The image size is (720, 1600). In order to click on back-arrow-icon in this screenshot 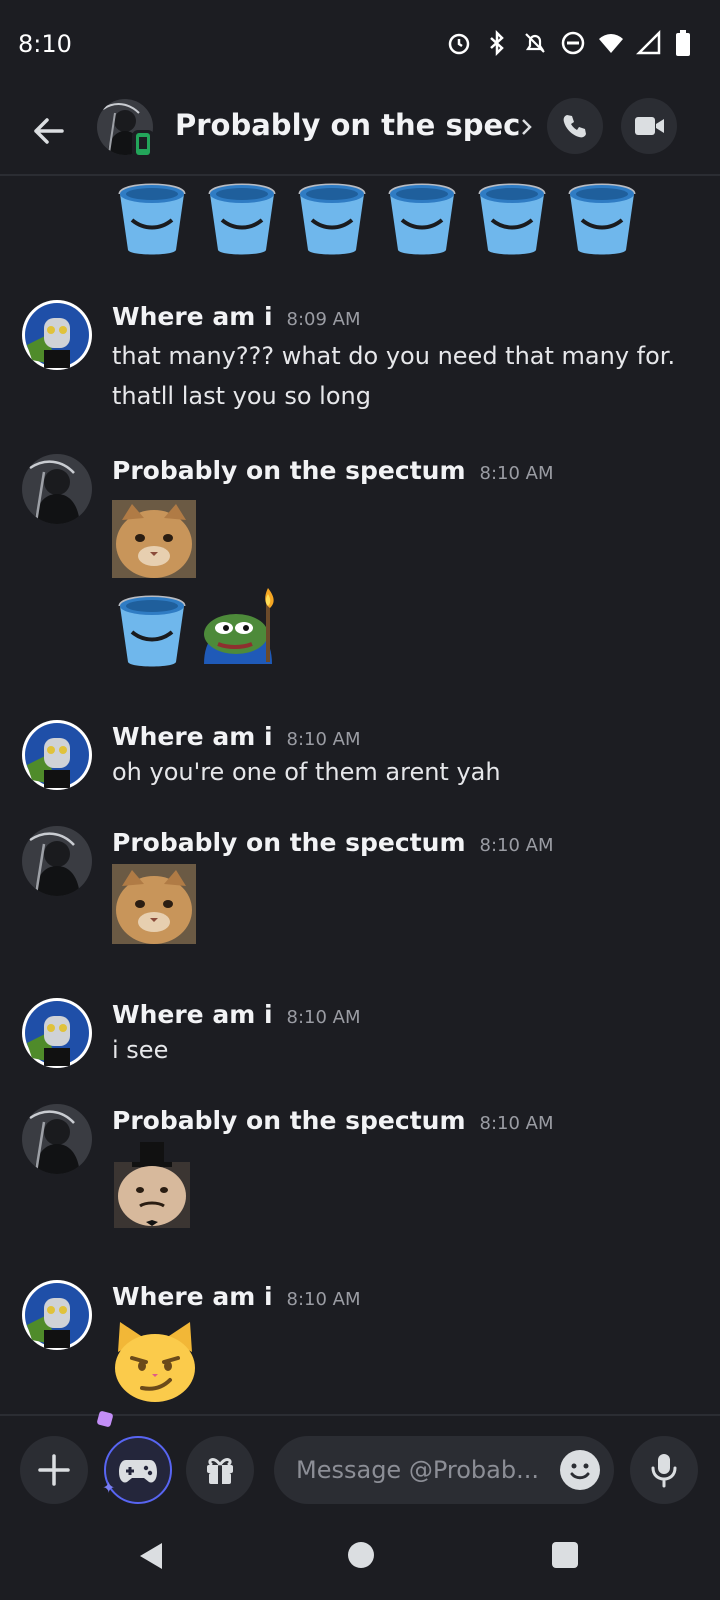, I will do `click(49, 131)`.